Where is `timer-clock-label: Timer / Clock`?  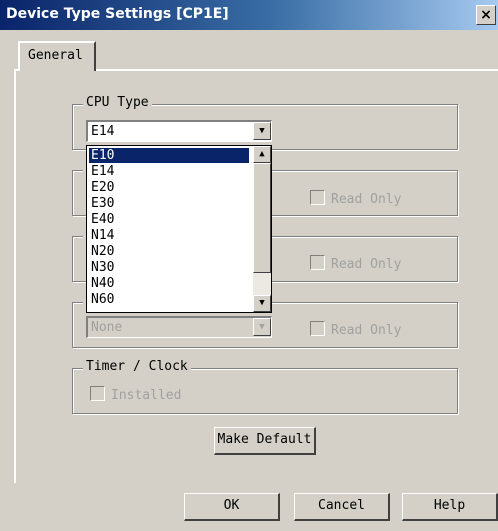 timer-clock-label: Timer / Clock is located at coordinates (137, 366).